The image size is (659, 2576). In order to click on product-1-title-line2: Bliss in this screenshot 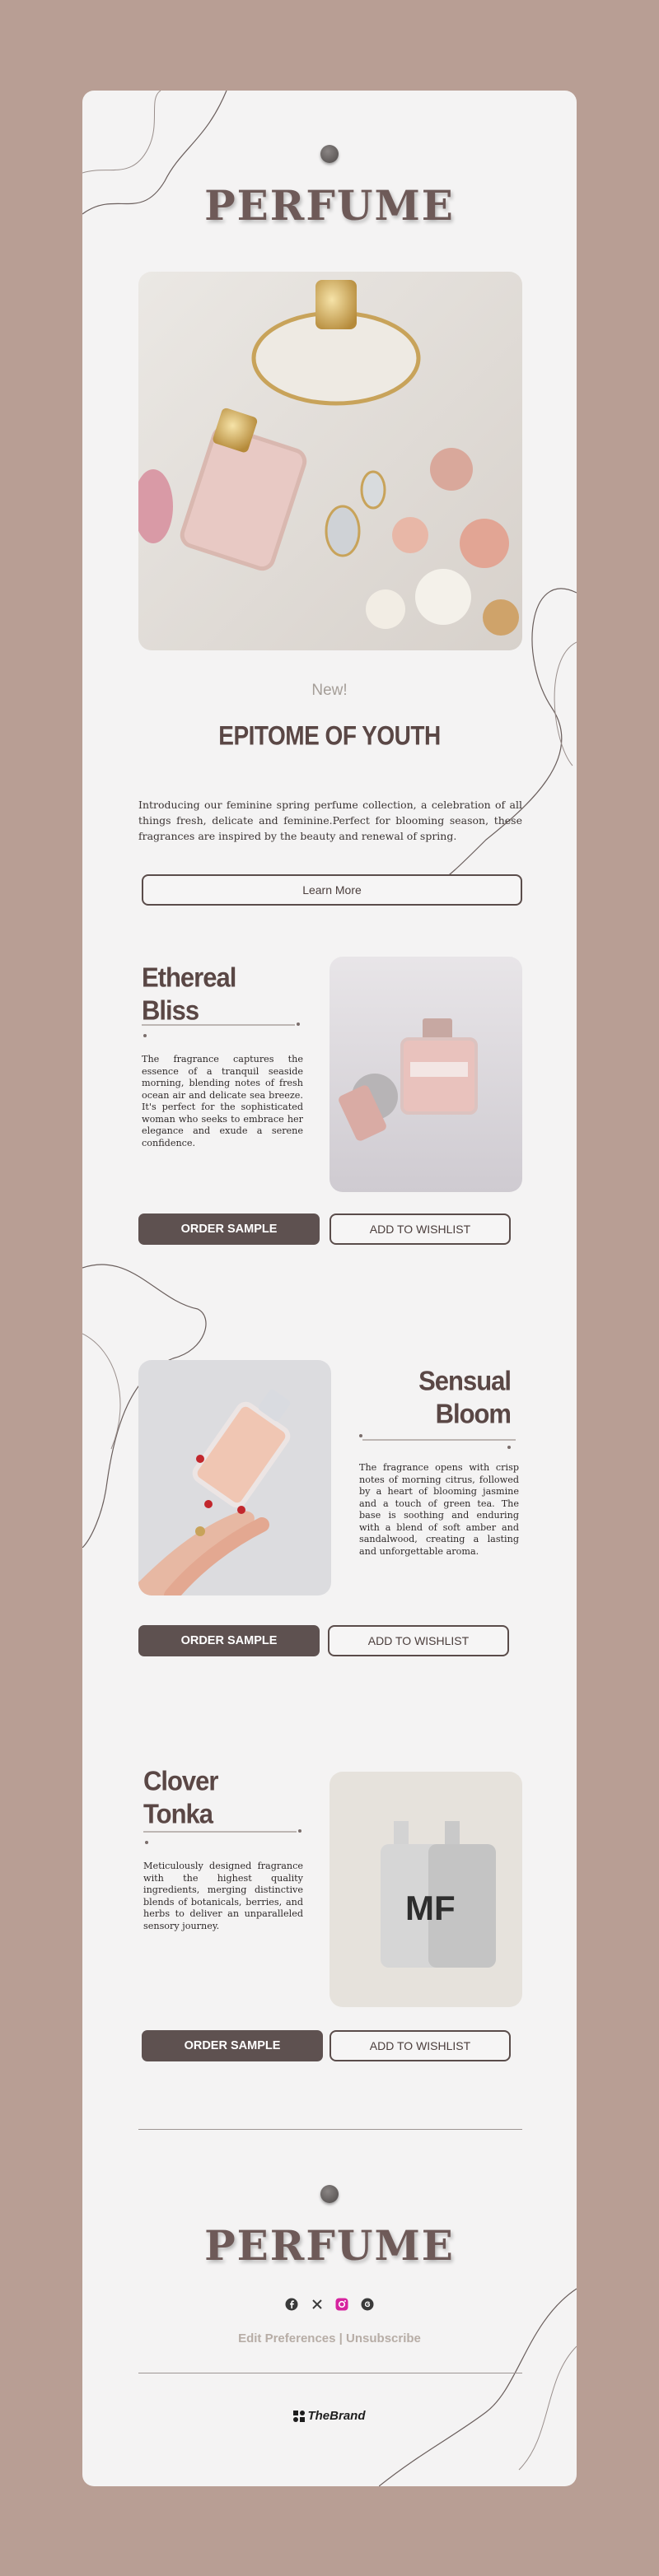, I will do `click(170, 1010)`.